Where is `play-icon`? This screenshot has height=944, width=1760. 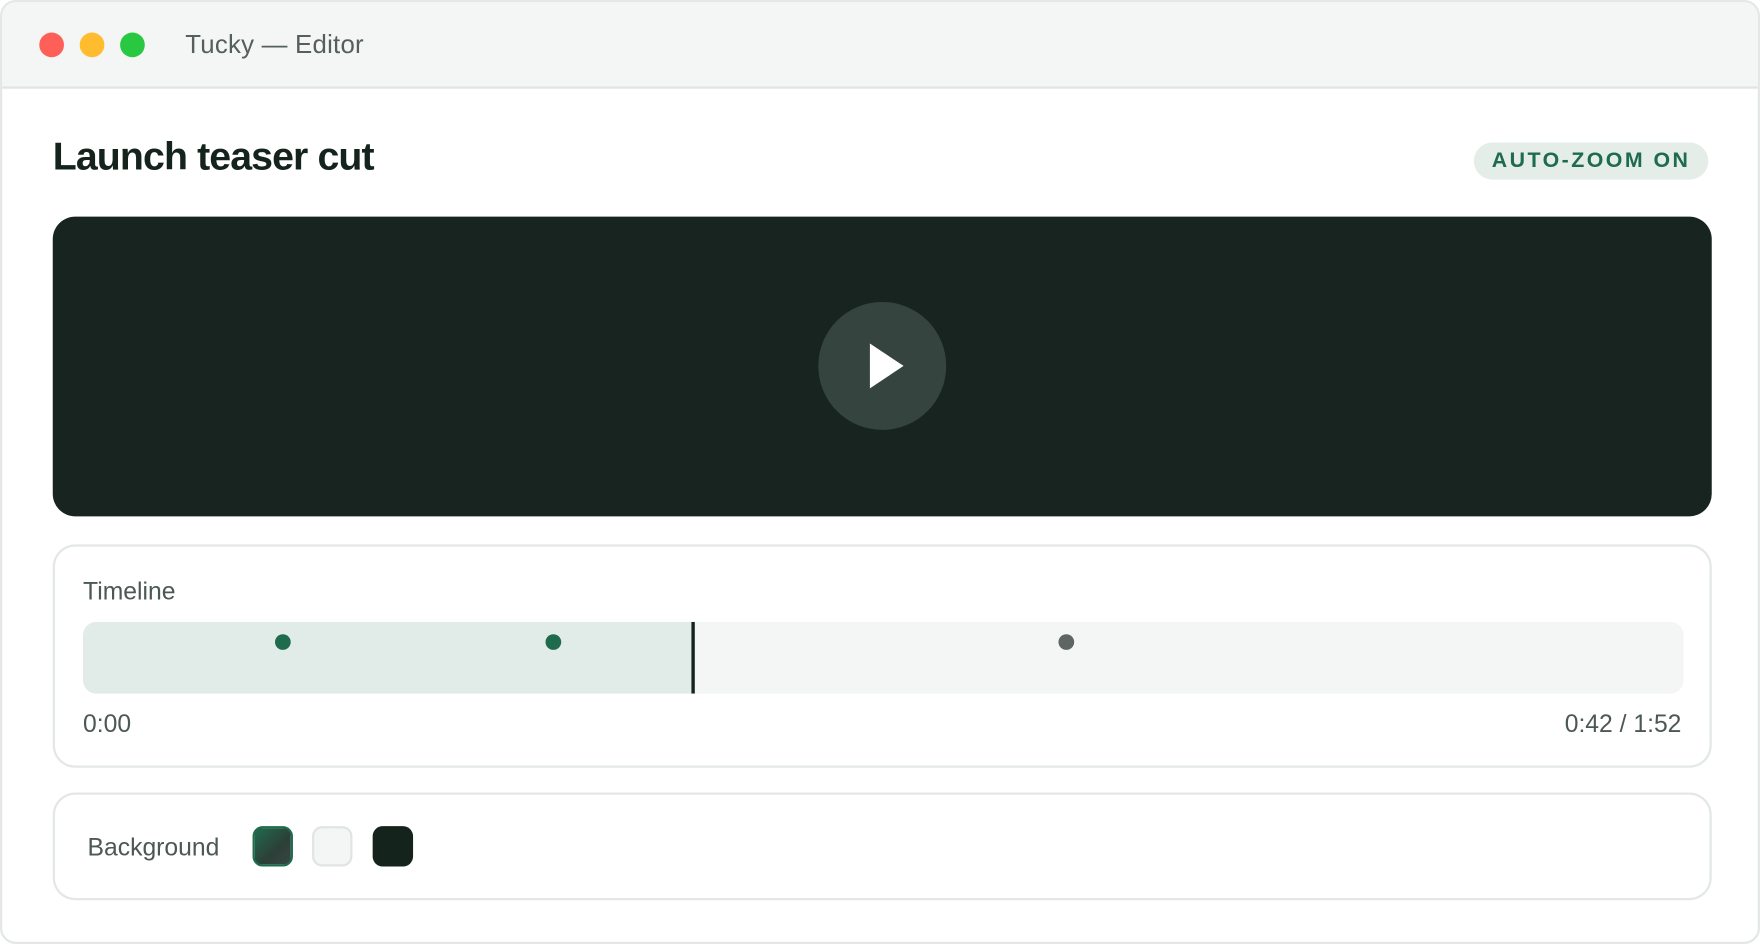 play-icon is located at coordinates (886, 366).